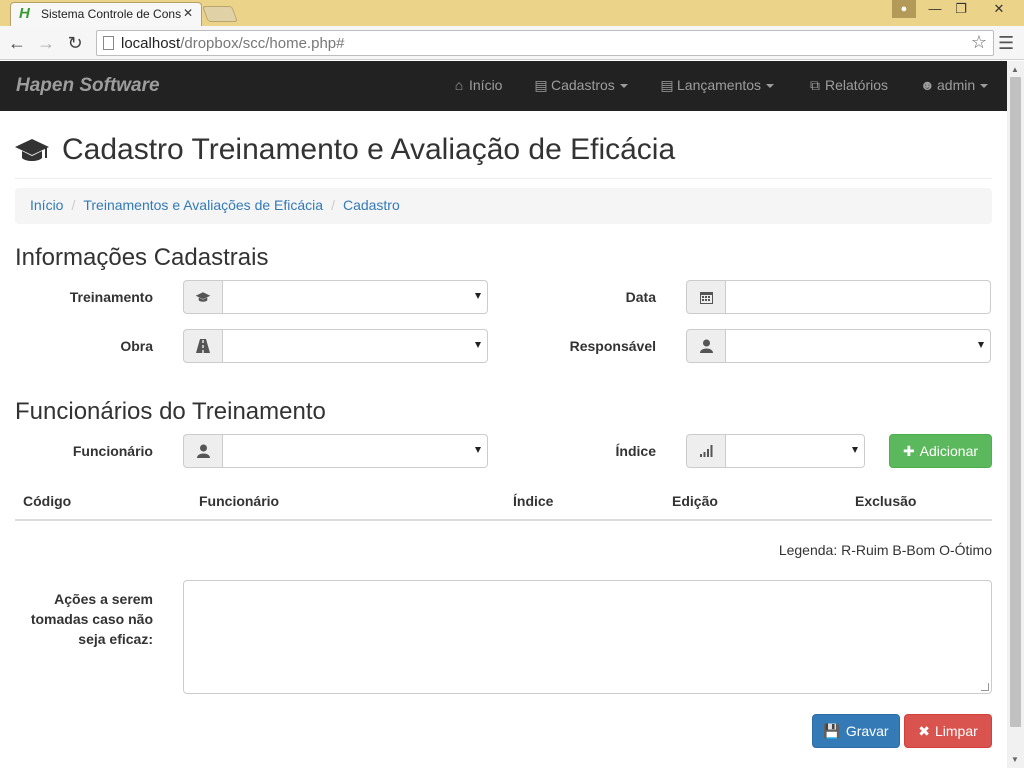  I want to click on signal-icon, so click(706, 451).